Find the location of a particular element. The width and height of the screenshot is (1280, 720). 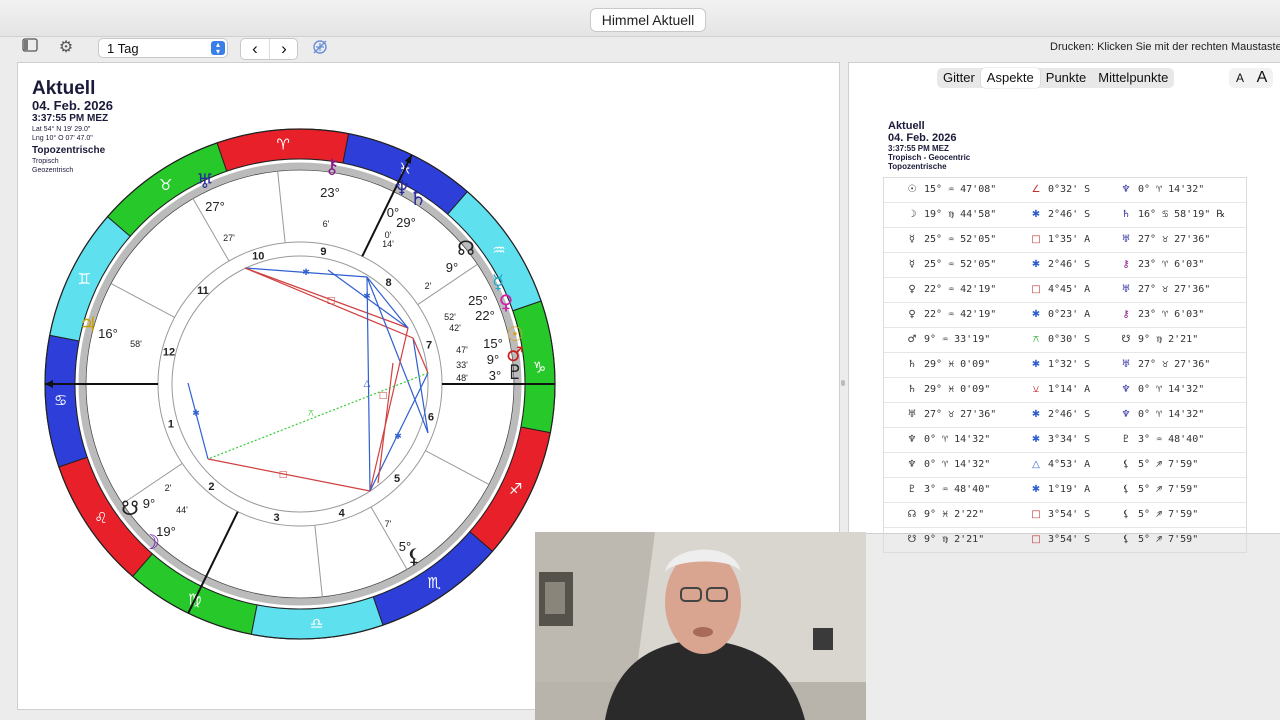

venus-minutes: 42' is located at coordinates (455, 328).